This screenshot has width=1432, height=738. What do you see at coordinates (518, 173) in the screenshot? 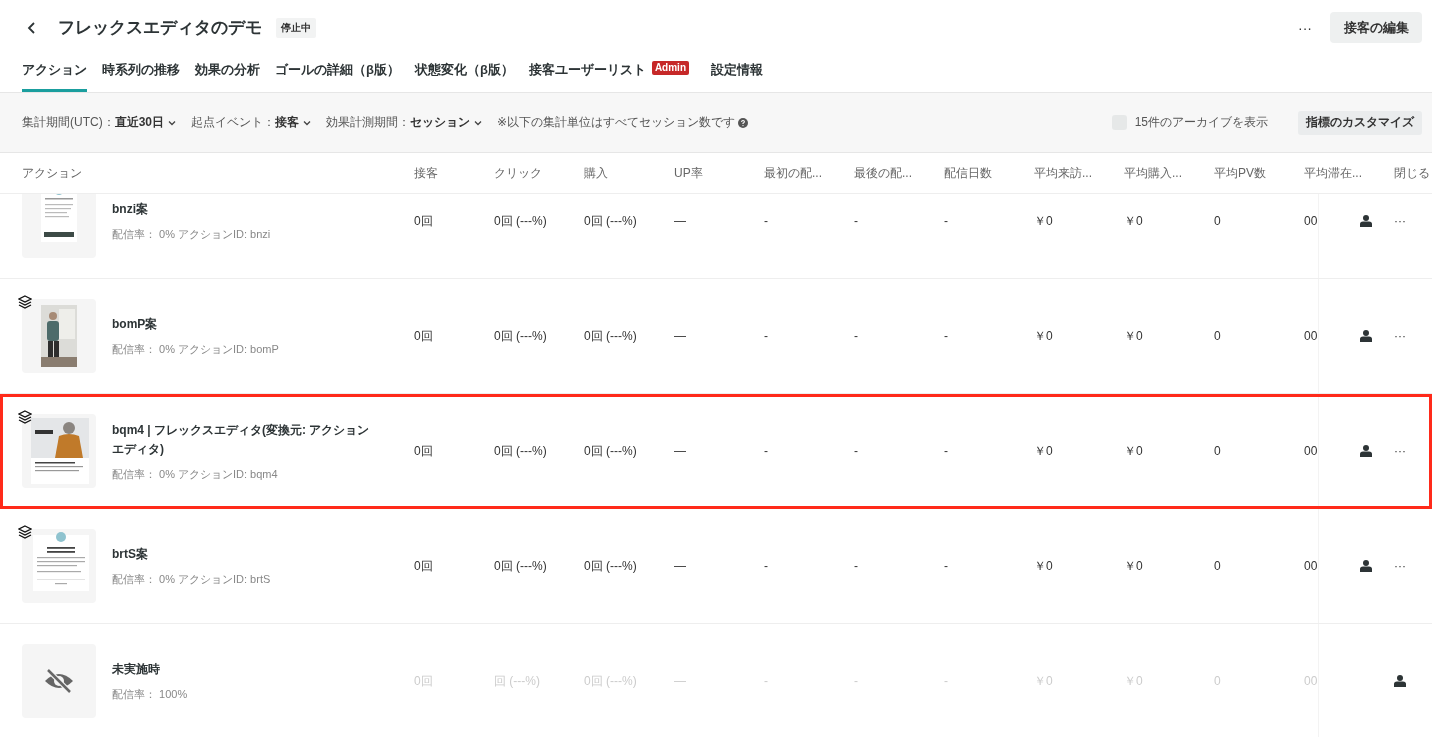
I see `column-header: クリック` at bounding box center [518, 173].